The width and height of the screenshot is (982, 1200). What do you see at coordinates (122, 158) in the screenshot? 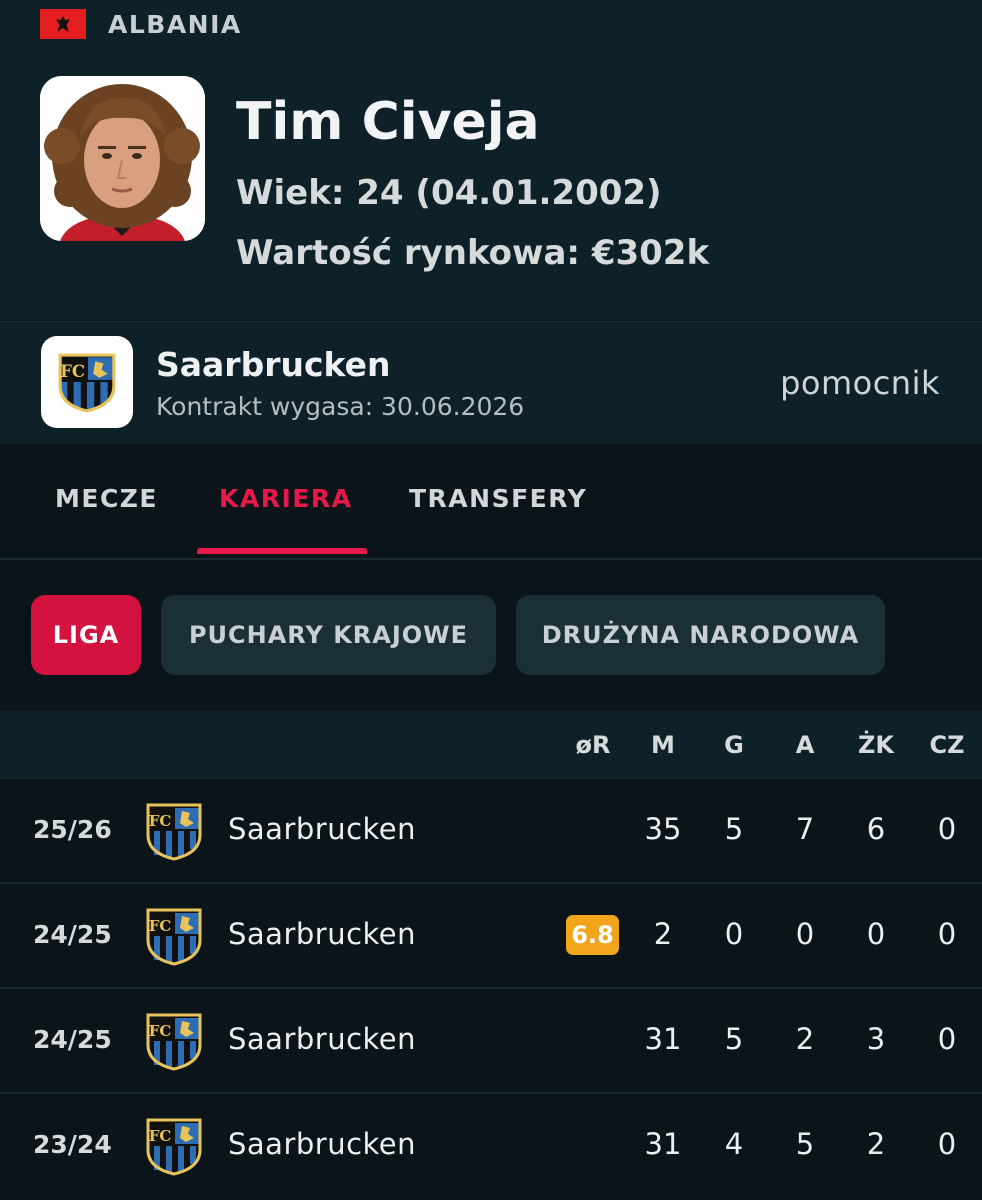
I see `player-photo` at bounding box center [122, 158].